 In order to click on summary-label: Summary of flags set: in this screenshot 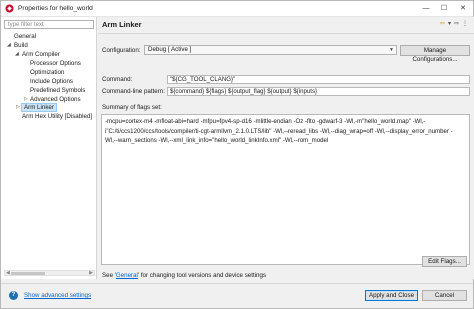, I will do `click(132, 107)`.